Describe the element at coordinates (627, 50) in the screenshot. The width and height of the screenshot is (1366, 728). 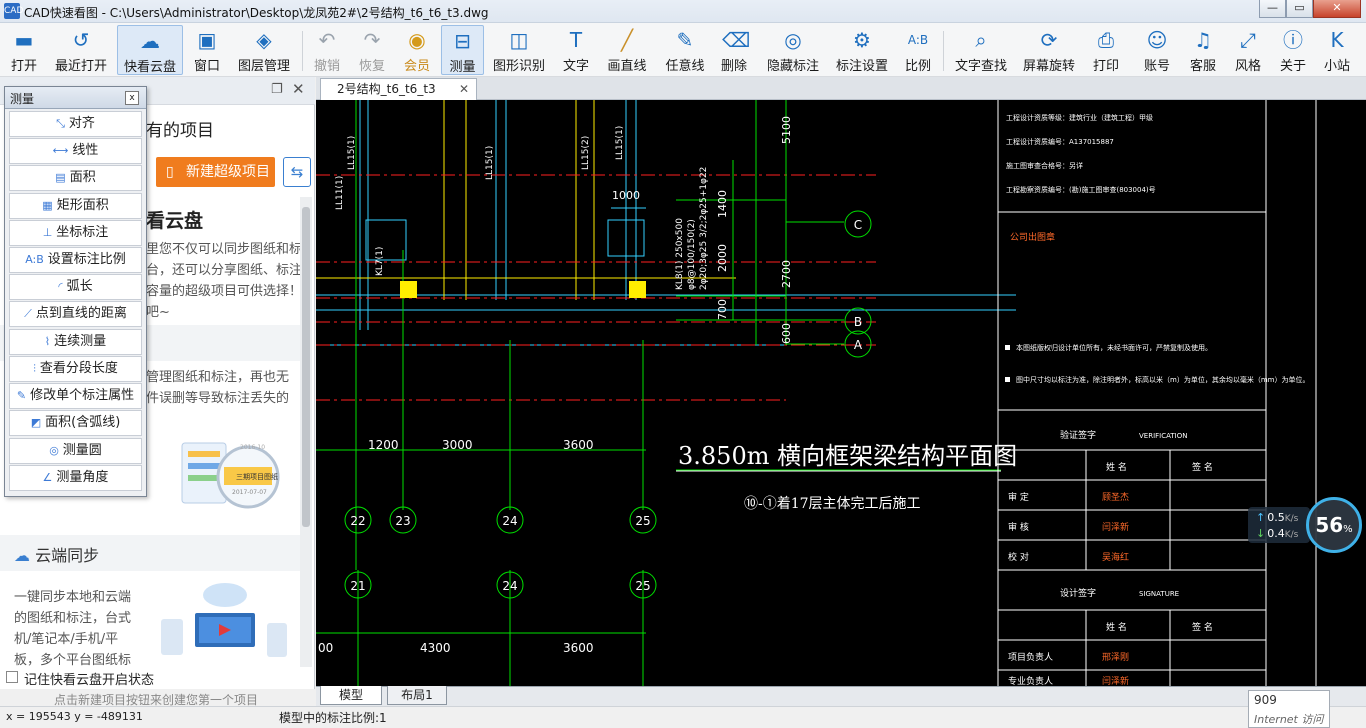
I see `draw-line-button: ╱ 画直线` at that location.